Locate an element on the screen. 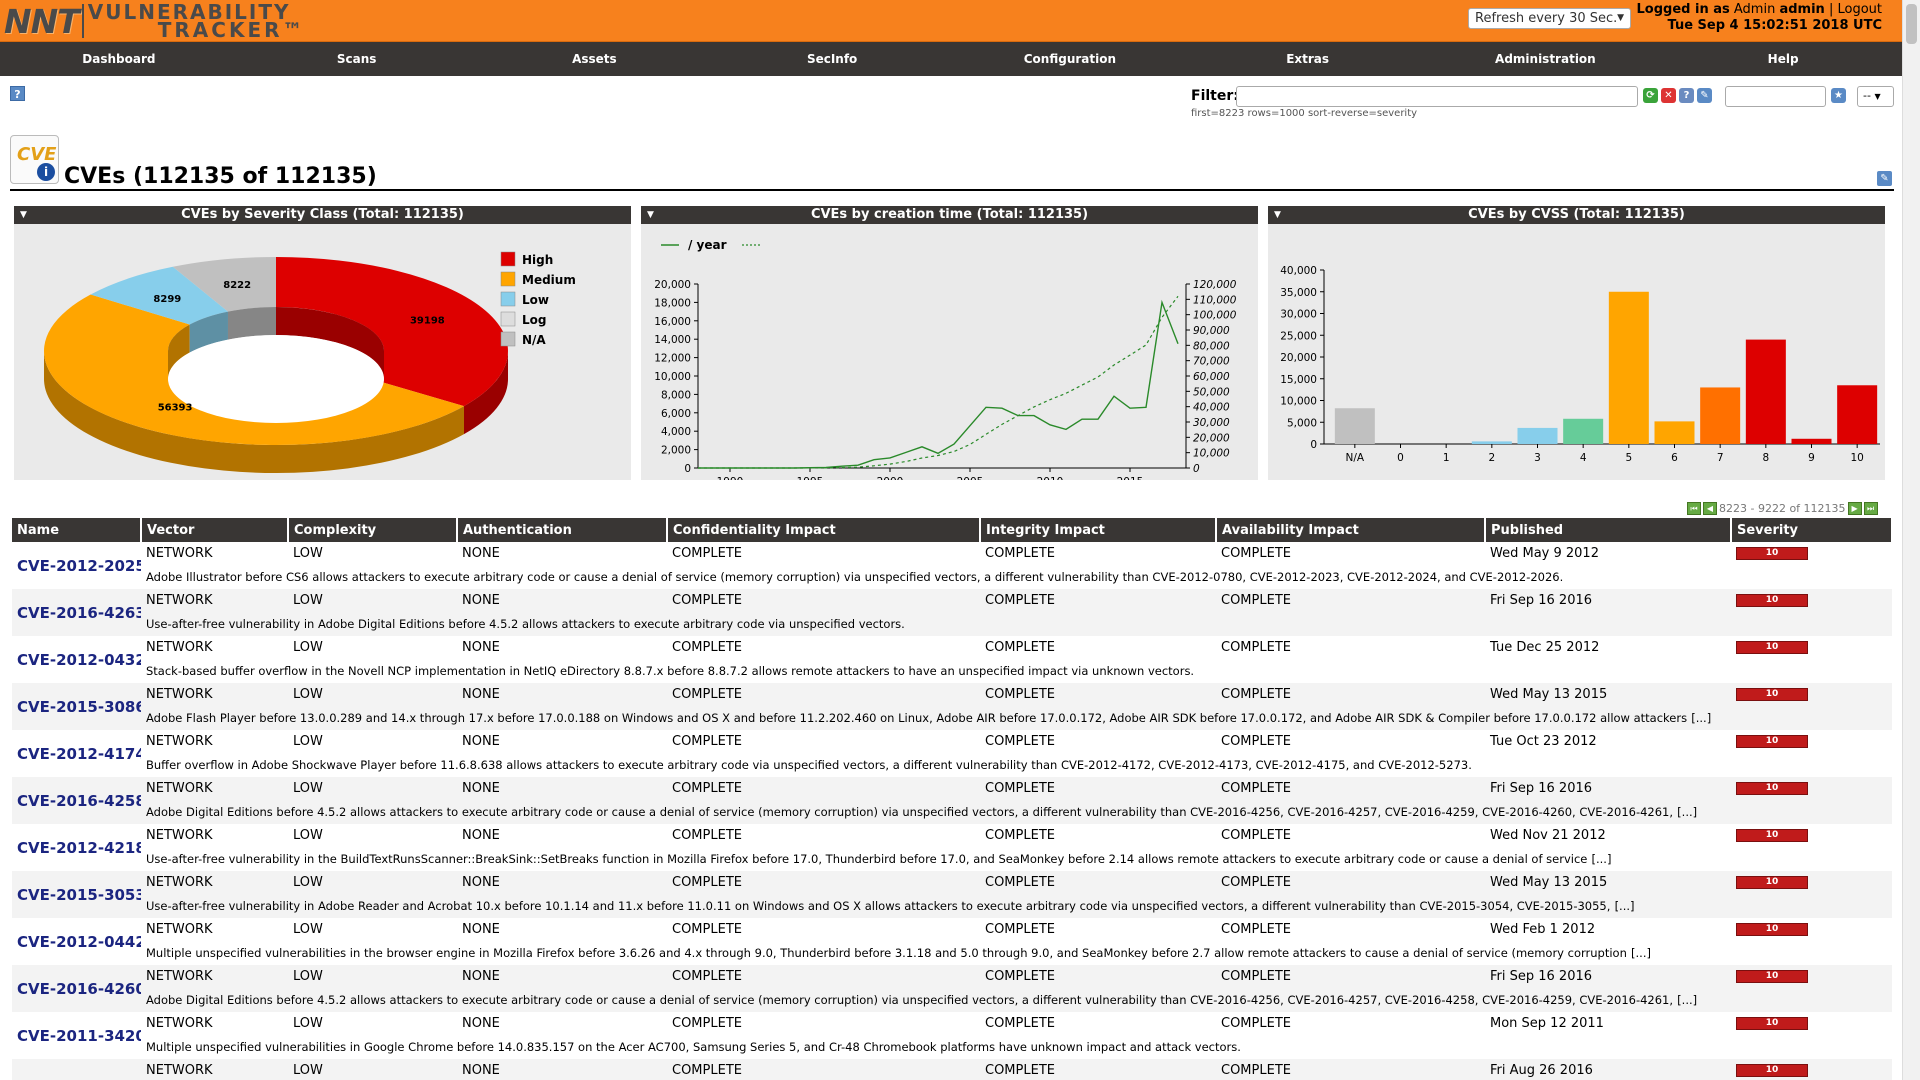 The width and height of the screenshot is (1920, 1080). x-tick-label: 2010 is located at coordinates (1050, 478).